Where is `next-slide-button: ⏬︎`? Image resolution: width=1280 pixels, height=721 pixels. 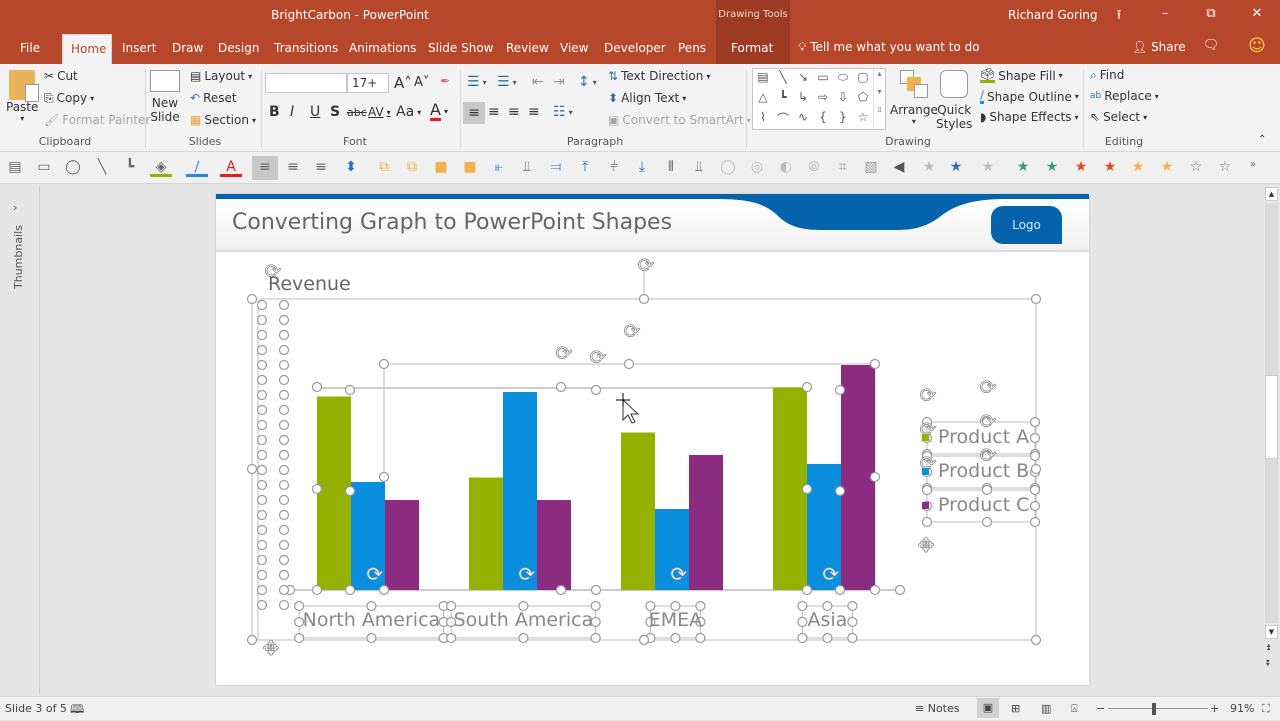 next-slide-button: ⏬︎ is located at coordinates (1268, 664).